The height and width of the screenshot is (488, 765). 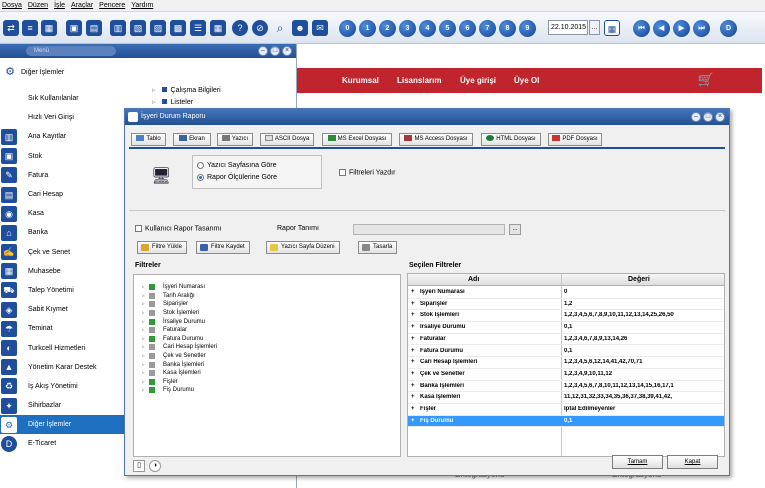 What do you see at coordinates (30, 28) in the screenshot?
I see `tree-icon: ≡` at bounding box center [30, 28].